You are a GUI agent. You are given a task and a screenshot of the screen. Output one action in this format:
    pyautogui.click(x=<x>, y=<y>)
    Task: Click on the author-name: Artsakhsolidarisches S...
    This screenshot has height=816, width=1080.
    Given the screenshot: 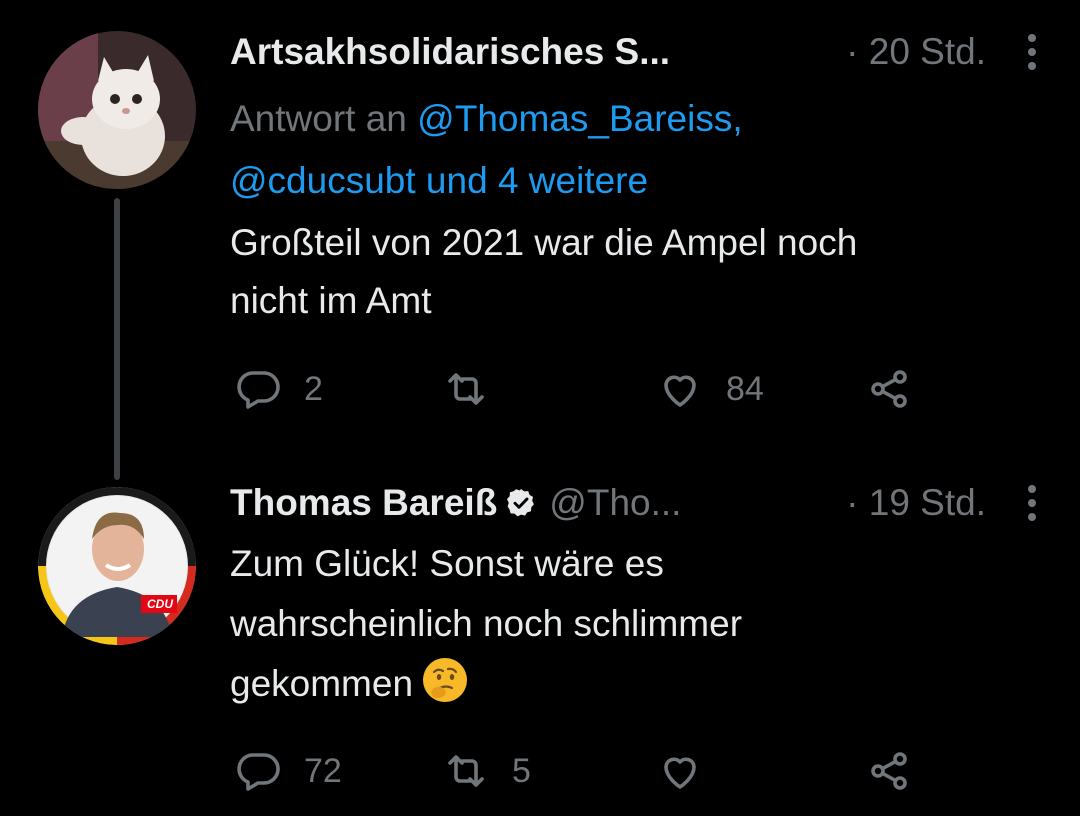 What is the action you would take?
    pyautogui.click(x=450, y=52)
    